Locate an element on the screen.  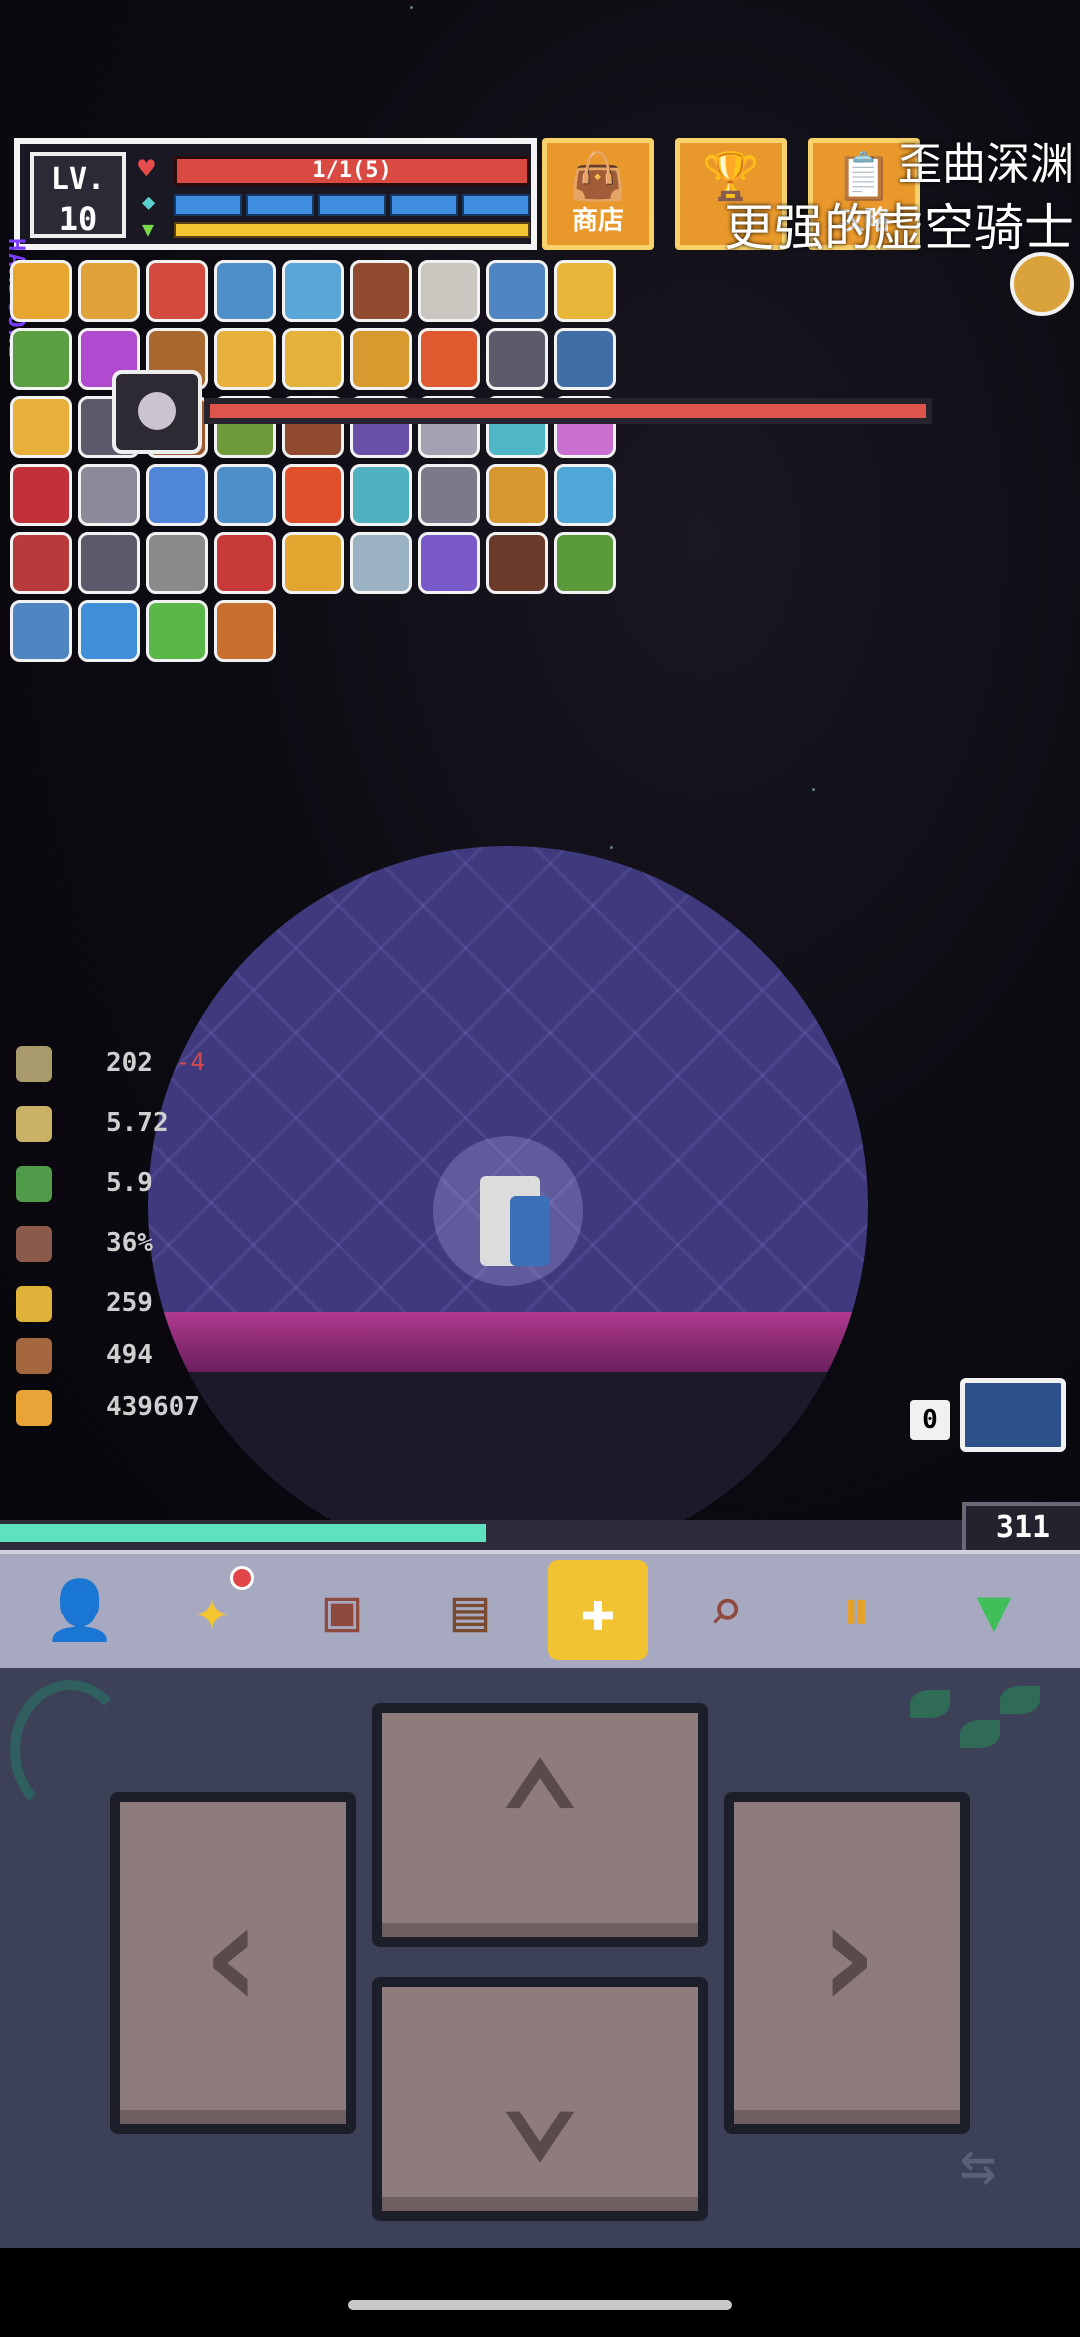
pause-button: ⏸ is located at coordinates (856, 1610).